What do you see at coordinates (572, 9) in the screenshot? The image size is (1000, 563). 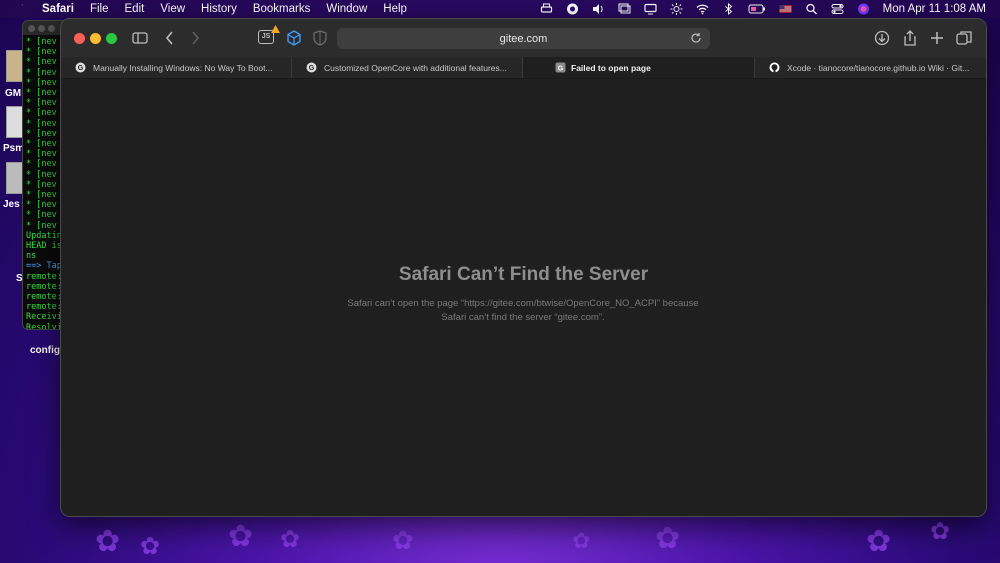 I see `app-status-icon` at bounding box center [572, 9].